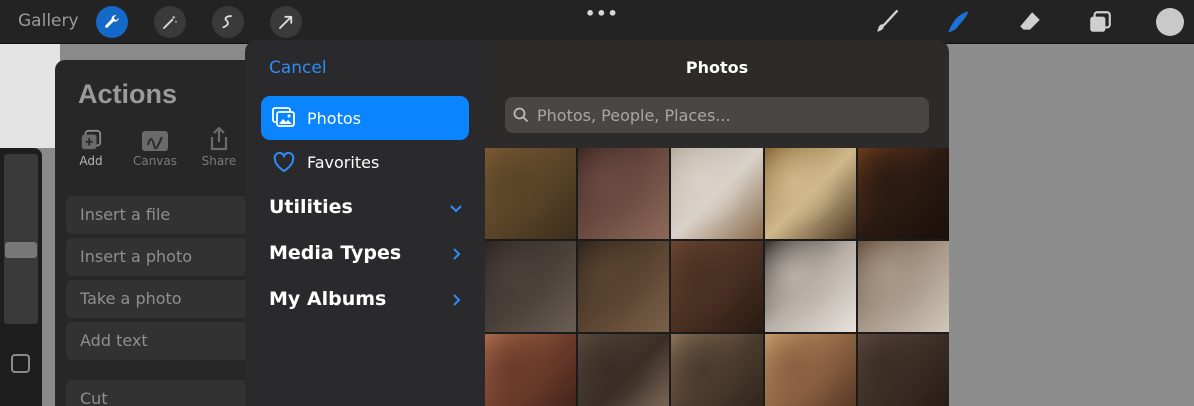 Image resolution: width=1194 pixels, height=406 pixels. What do you see at coordinates (624, 286) in the screenshot?
I see `photo-thumbnail-typewriter-shelf` at bounding box center [624, 286].